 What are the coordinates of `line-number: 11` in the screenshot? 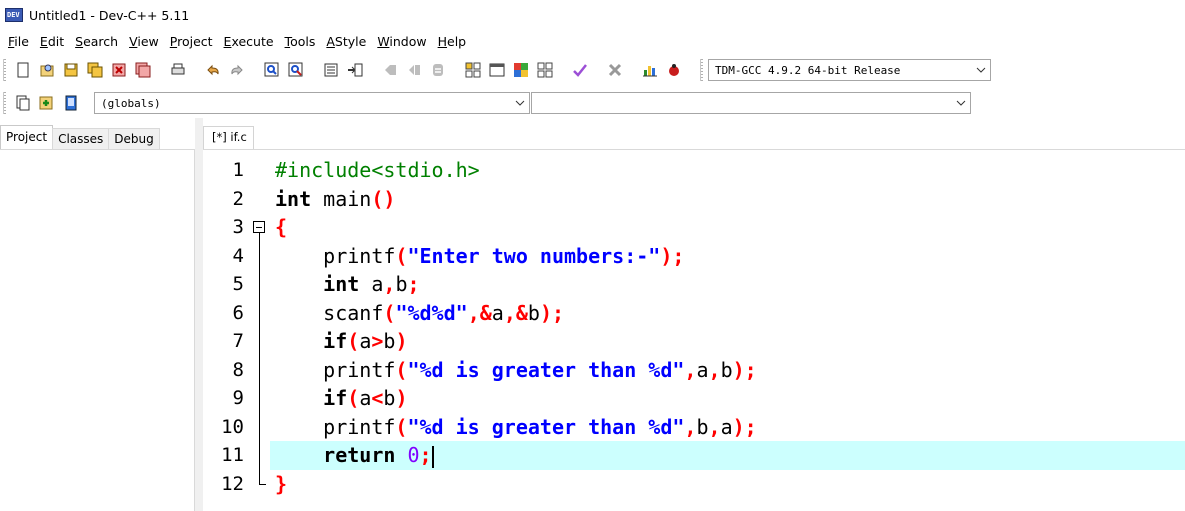 It's located at (232, 455).